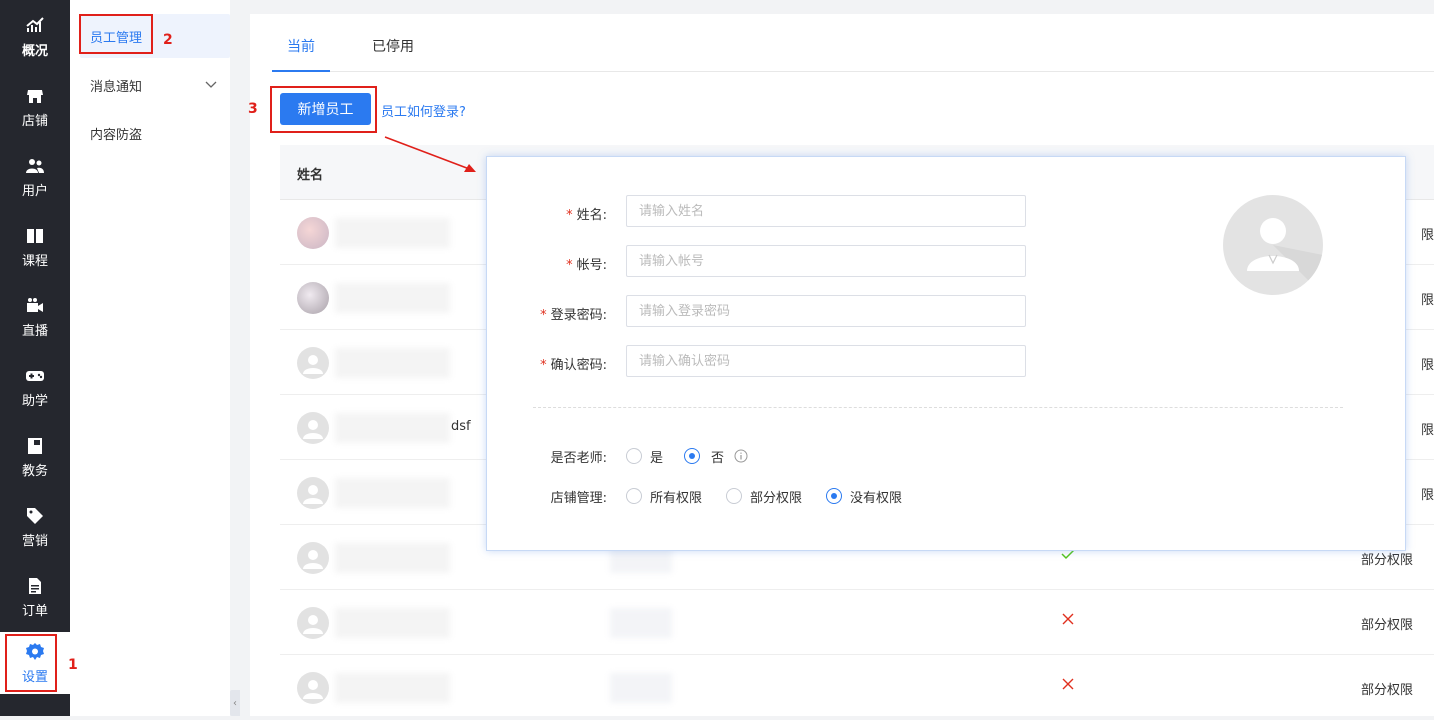  I want to click on annotation-box-staff, so click(116, 34).